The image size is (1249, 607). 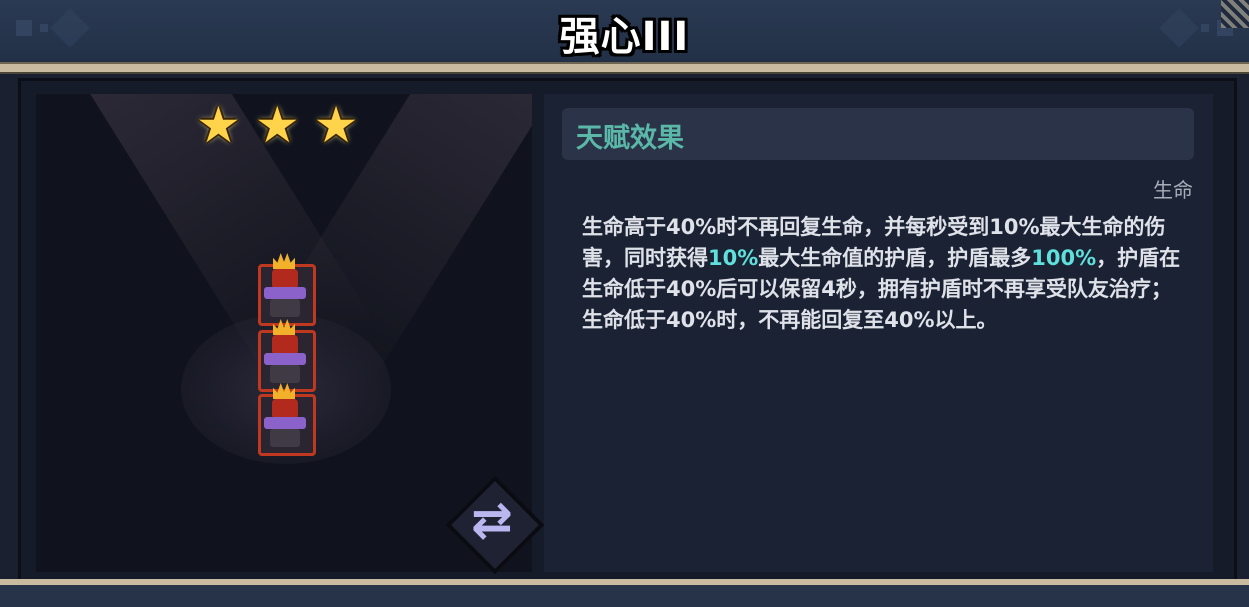 What do you see at coordinates (630, 138) in the screenshot?
I see `talent-header-label: 天赋效果` at bounding box center [630, 138].